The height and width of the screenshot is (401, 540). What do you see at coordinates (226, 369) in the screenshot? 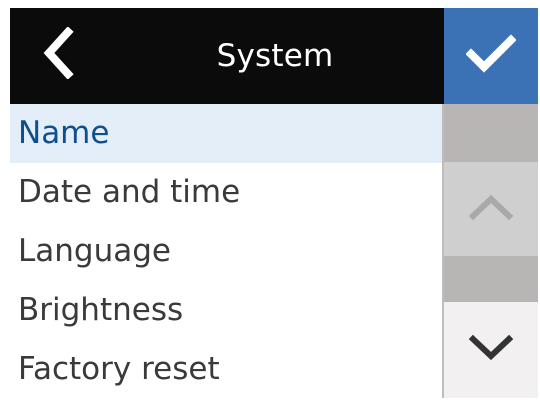
I see `menu-item-factory-reset: Factory reset` at bounding box center [226, 369].